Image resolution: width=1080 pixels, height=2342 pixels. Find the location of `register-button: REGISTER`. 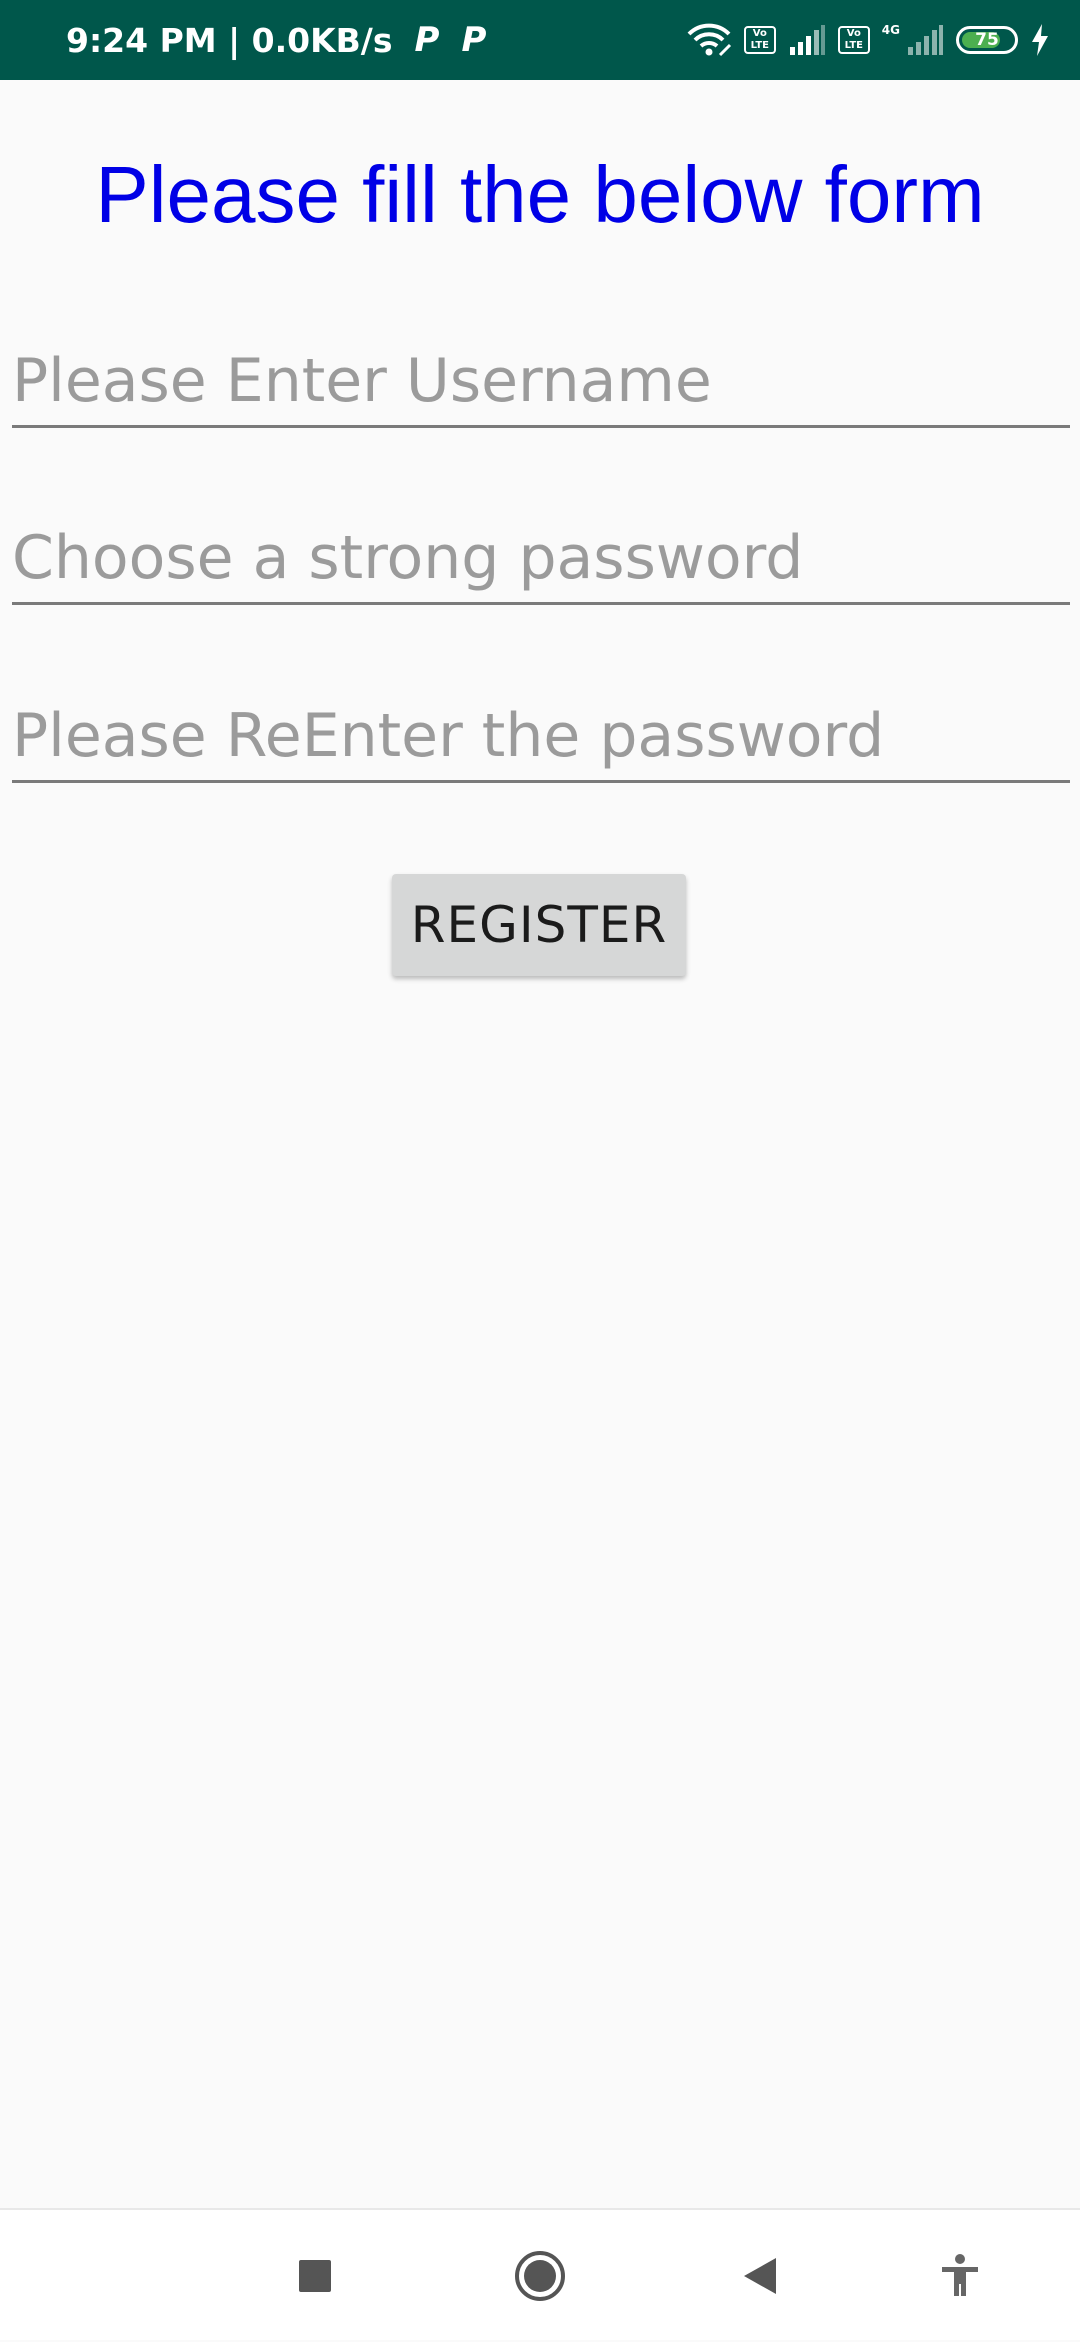

register-button: REGISTER is located at coordinates (539, 925).